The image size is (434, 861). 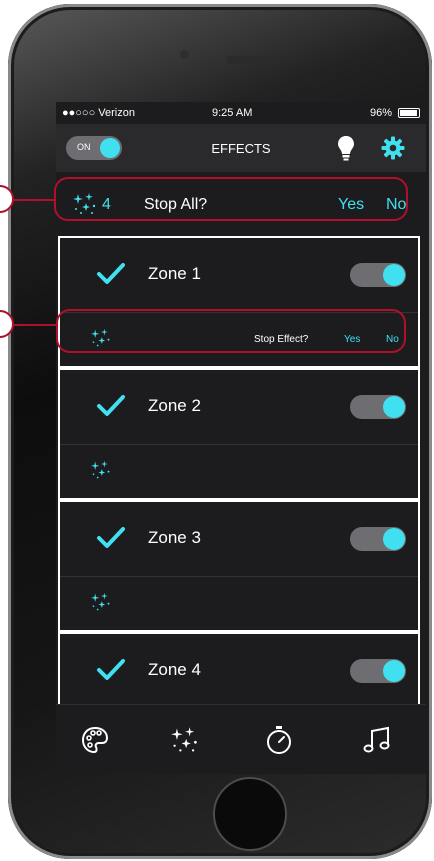 What do you see at coordinates (239, 671) in the screenshot?
I see `zone-header: Zone 4` at bounding box center [239, 671].